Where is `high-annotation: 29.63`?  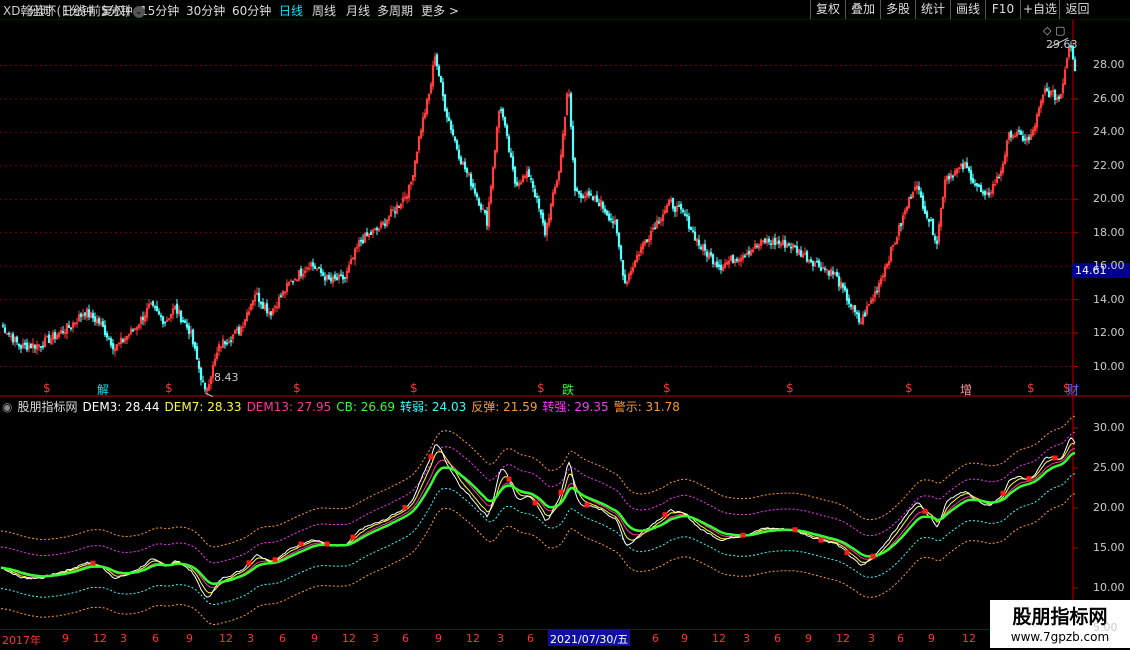
high-annotation: 29.63 is located at coordinates (1062, 44).